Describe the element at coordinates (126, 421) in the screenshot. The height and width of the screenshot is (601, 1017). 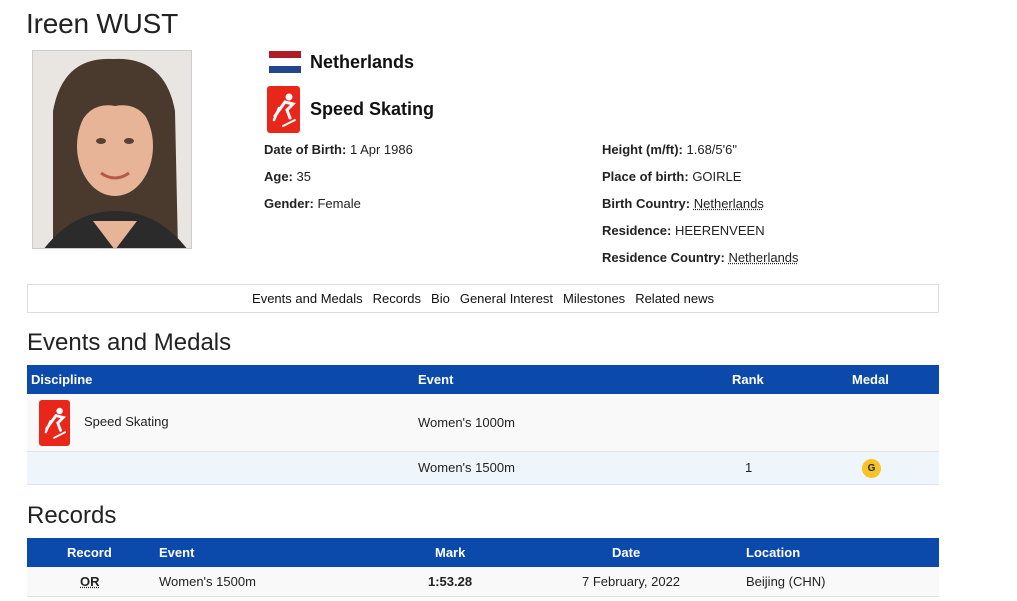
I see `row-discipline: Speed Skating` at that location.